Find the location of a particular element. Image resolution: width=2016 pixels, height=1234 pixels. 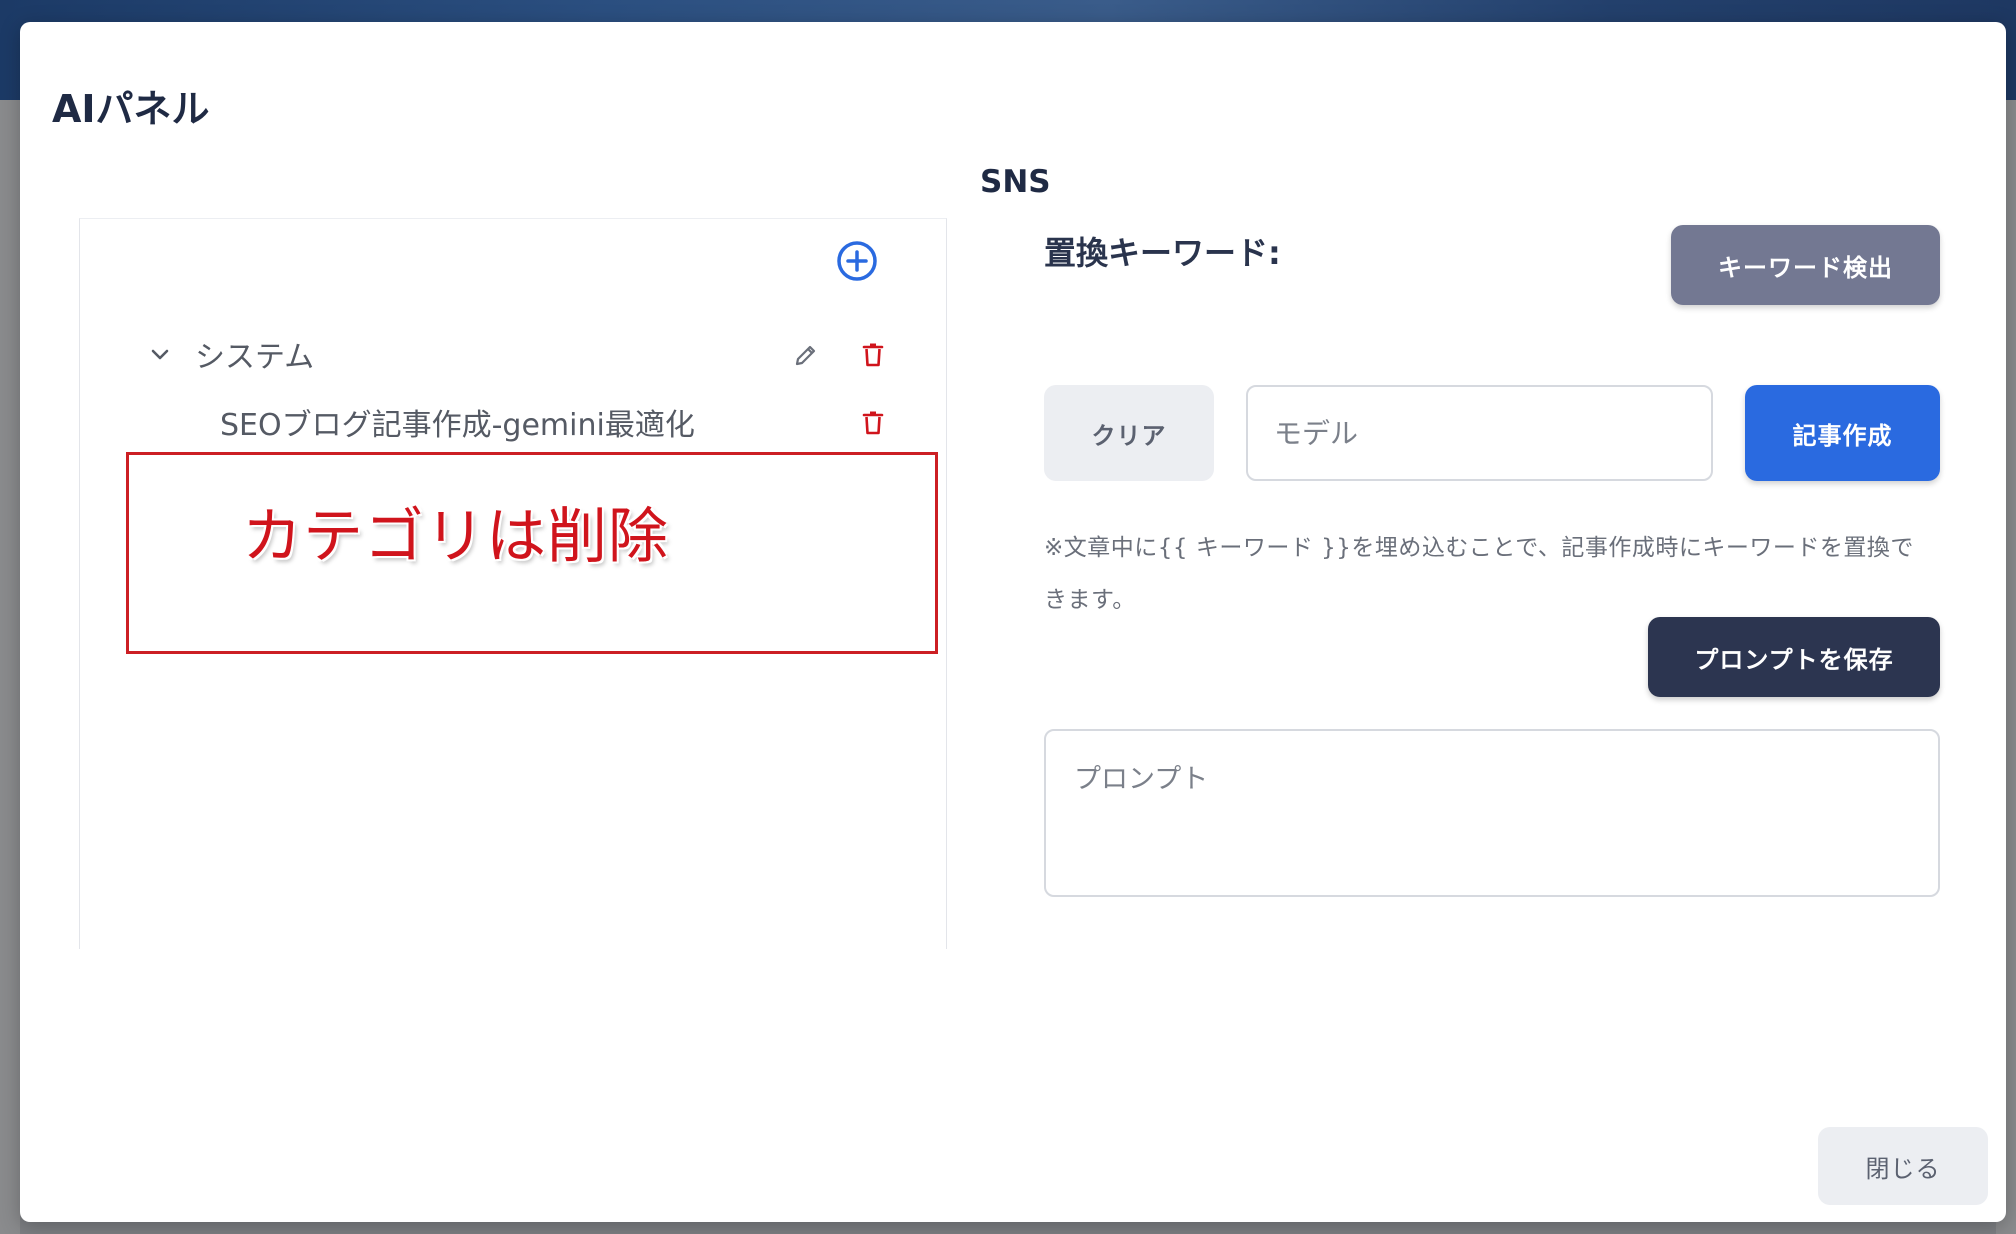

background-page-left is located at coordinates (10, 667).